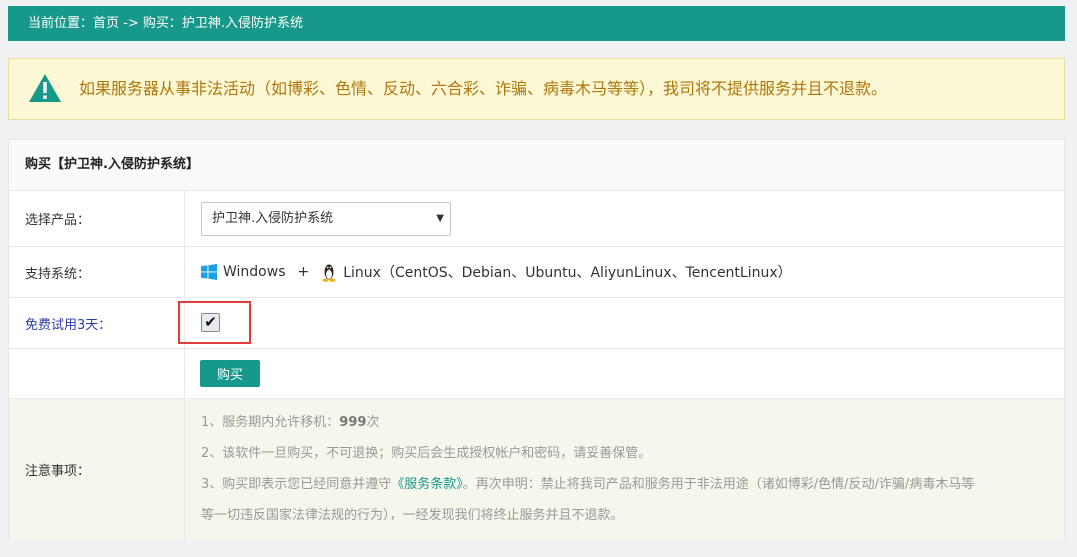 Image resolution: width=1077 pixels, height=557 pixels. I want to click on trial-label: 免费试用3天：, so click(97, 323).